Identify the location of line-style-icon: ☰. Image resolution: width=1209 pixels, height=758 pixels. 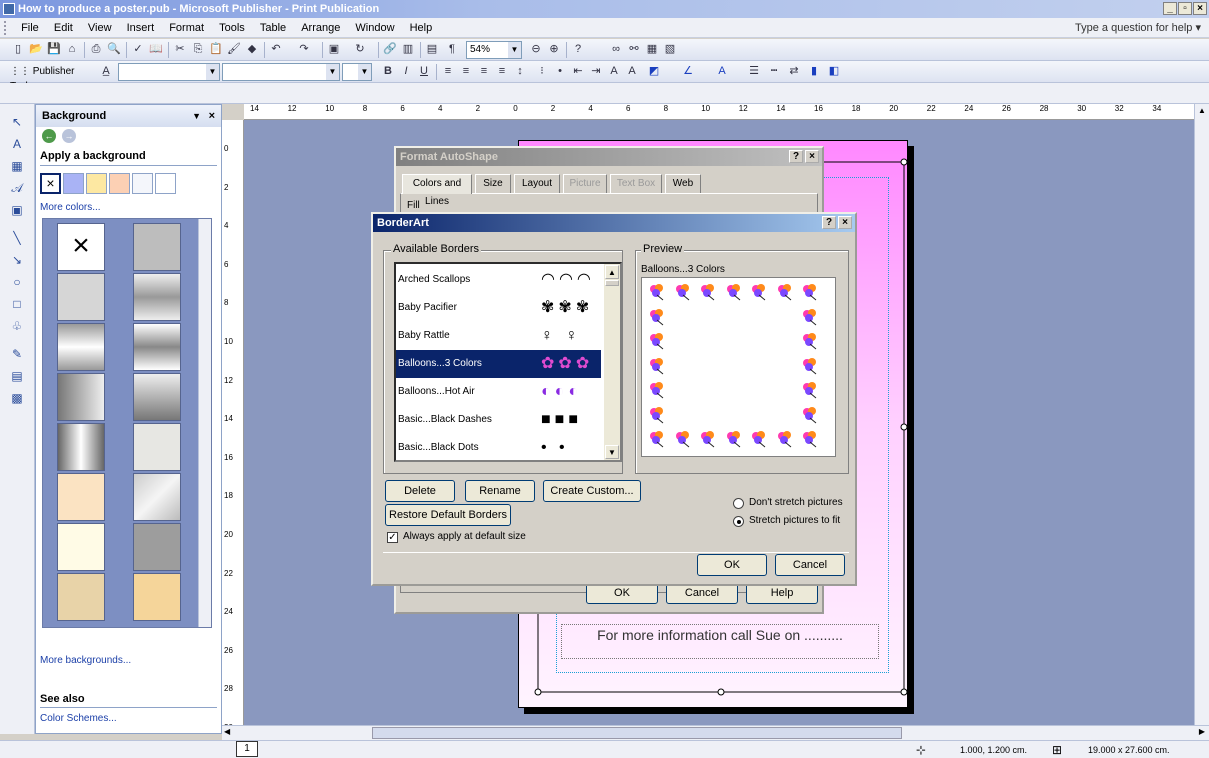
(754, 71).